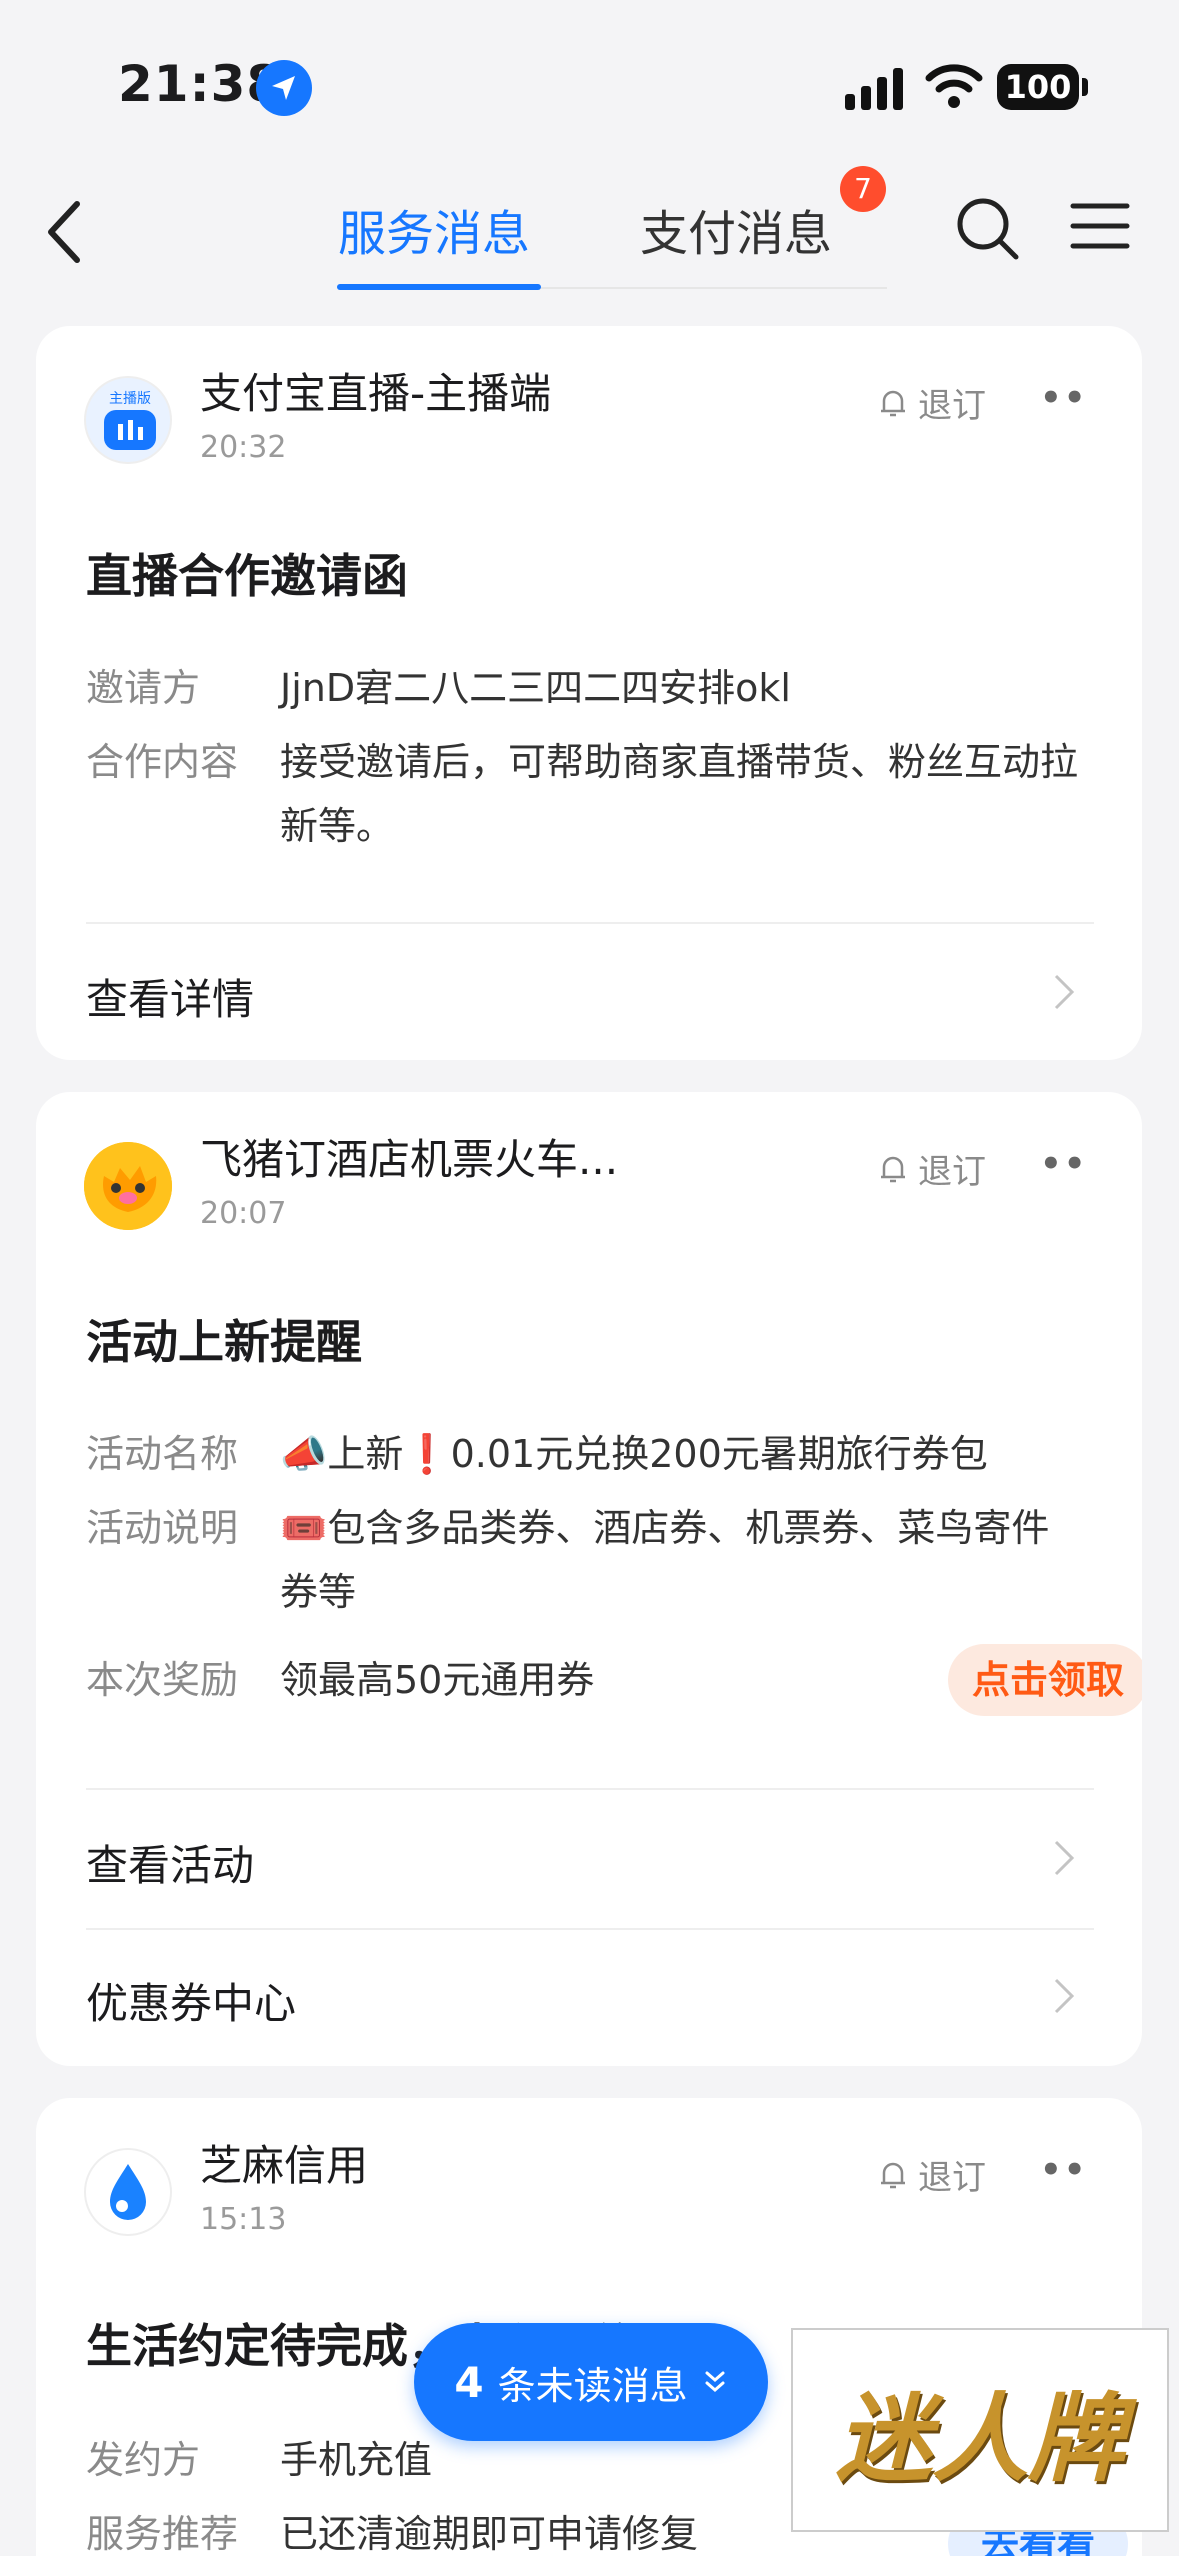  I want to click on location-icon, so click(284, 88).